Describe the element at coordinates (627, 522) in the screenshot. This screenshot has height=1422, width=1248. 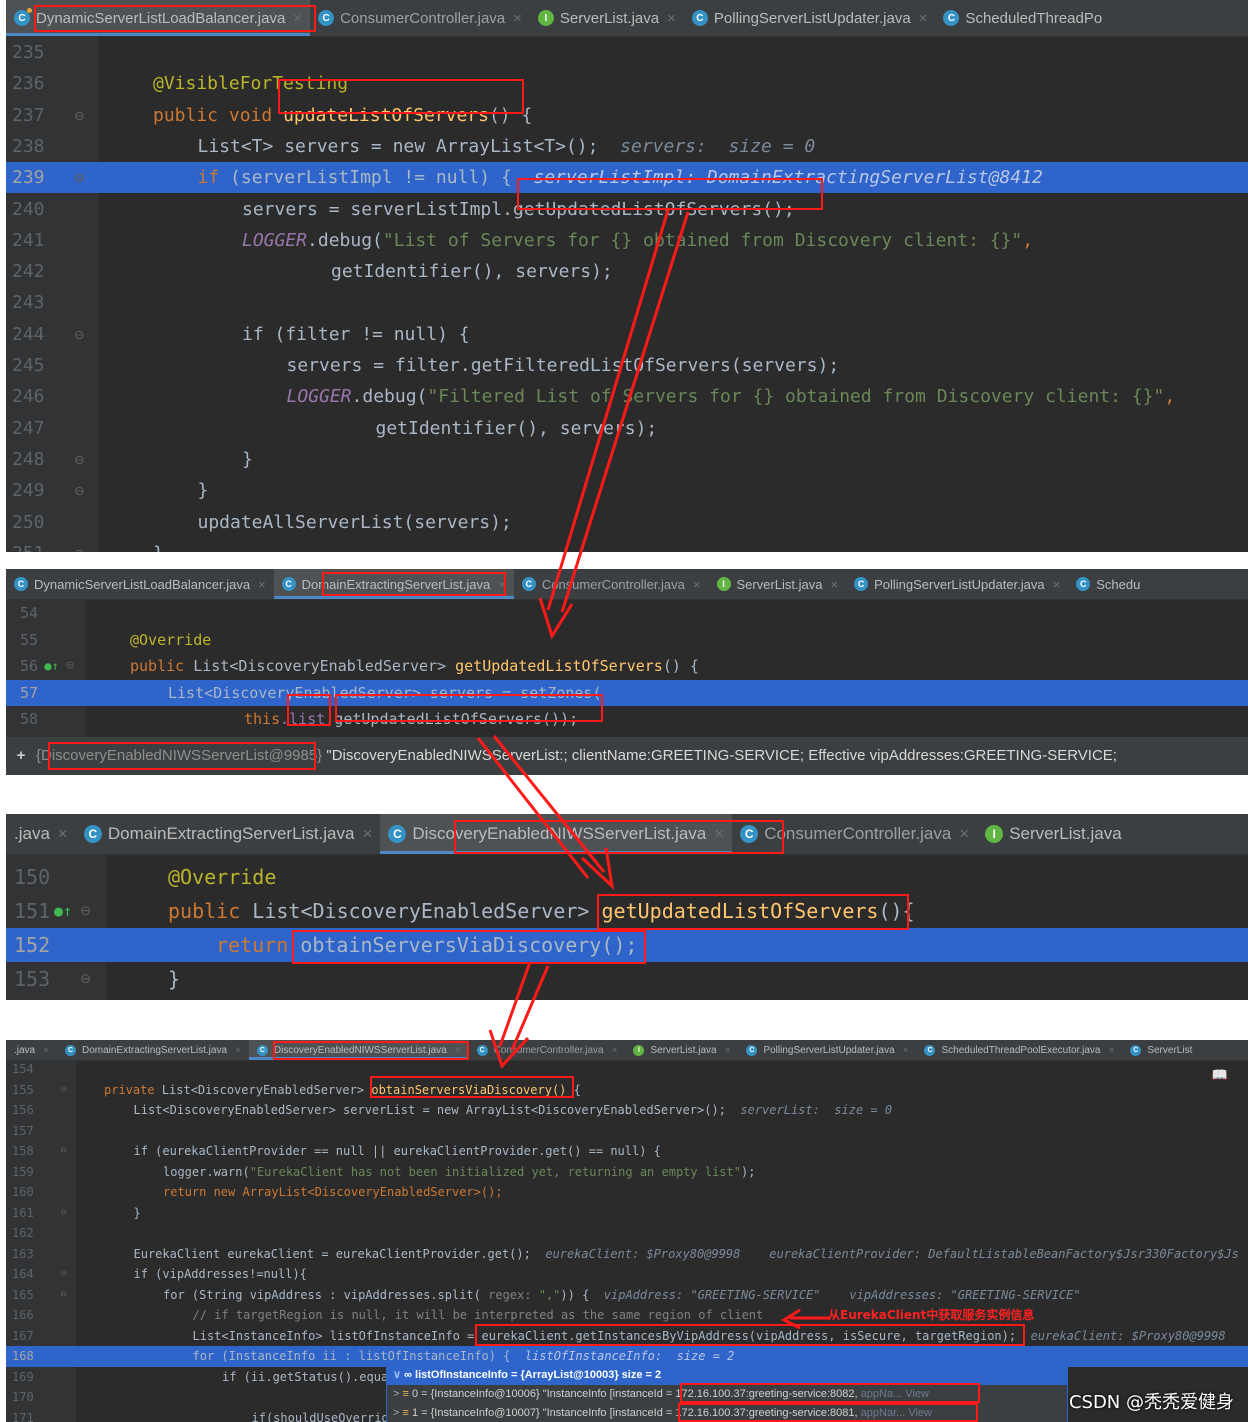
I see `code-line: 250 updateAllServerList(servers);` at that location.